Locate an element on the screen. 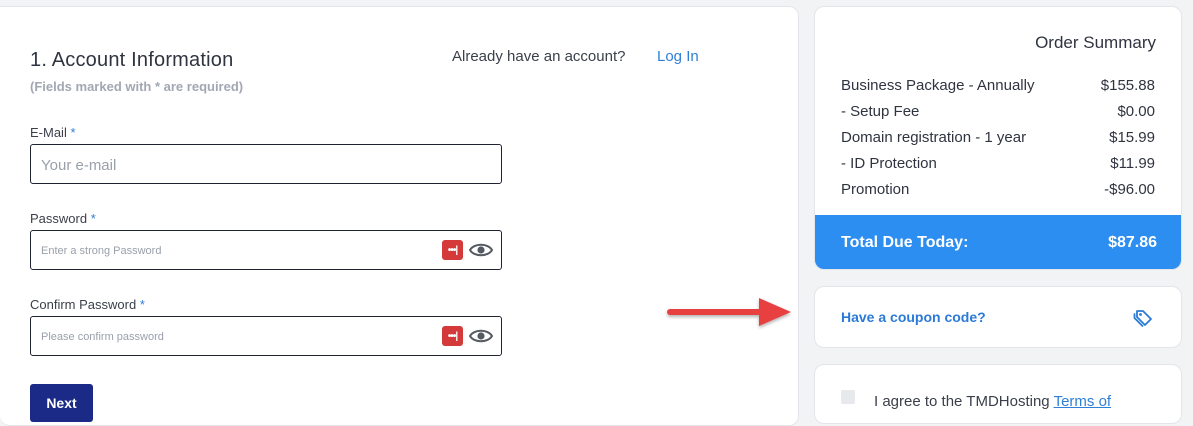 This screenshot has width=1193, height=426. confirm-password-field is located at coordinates (236, 337).